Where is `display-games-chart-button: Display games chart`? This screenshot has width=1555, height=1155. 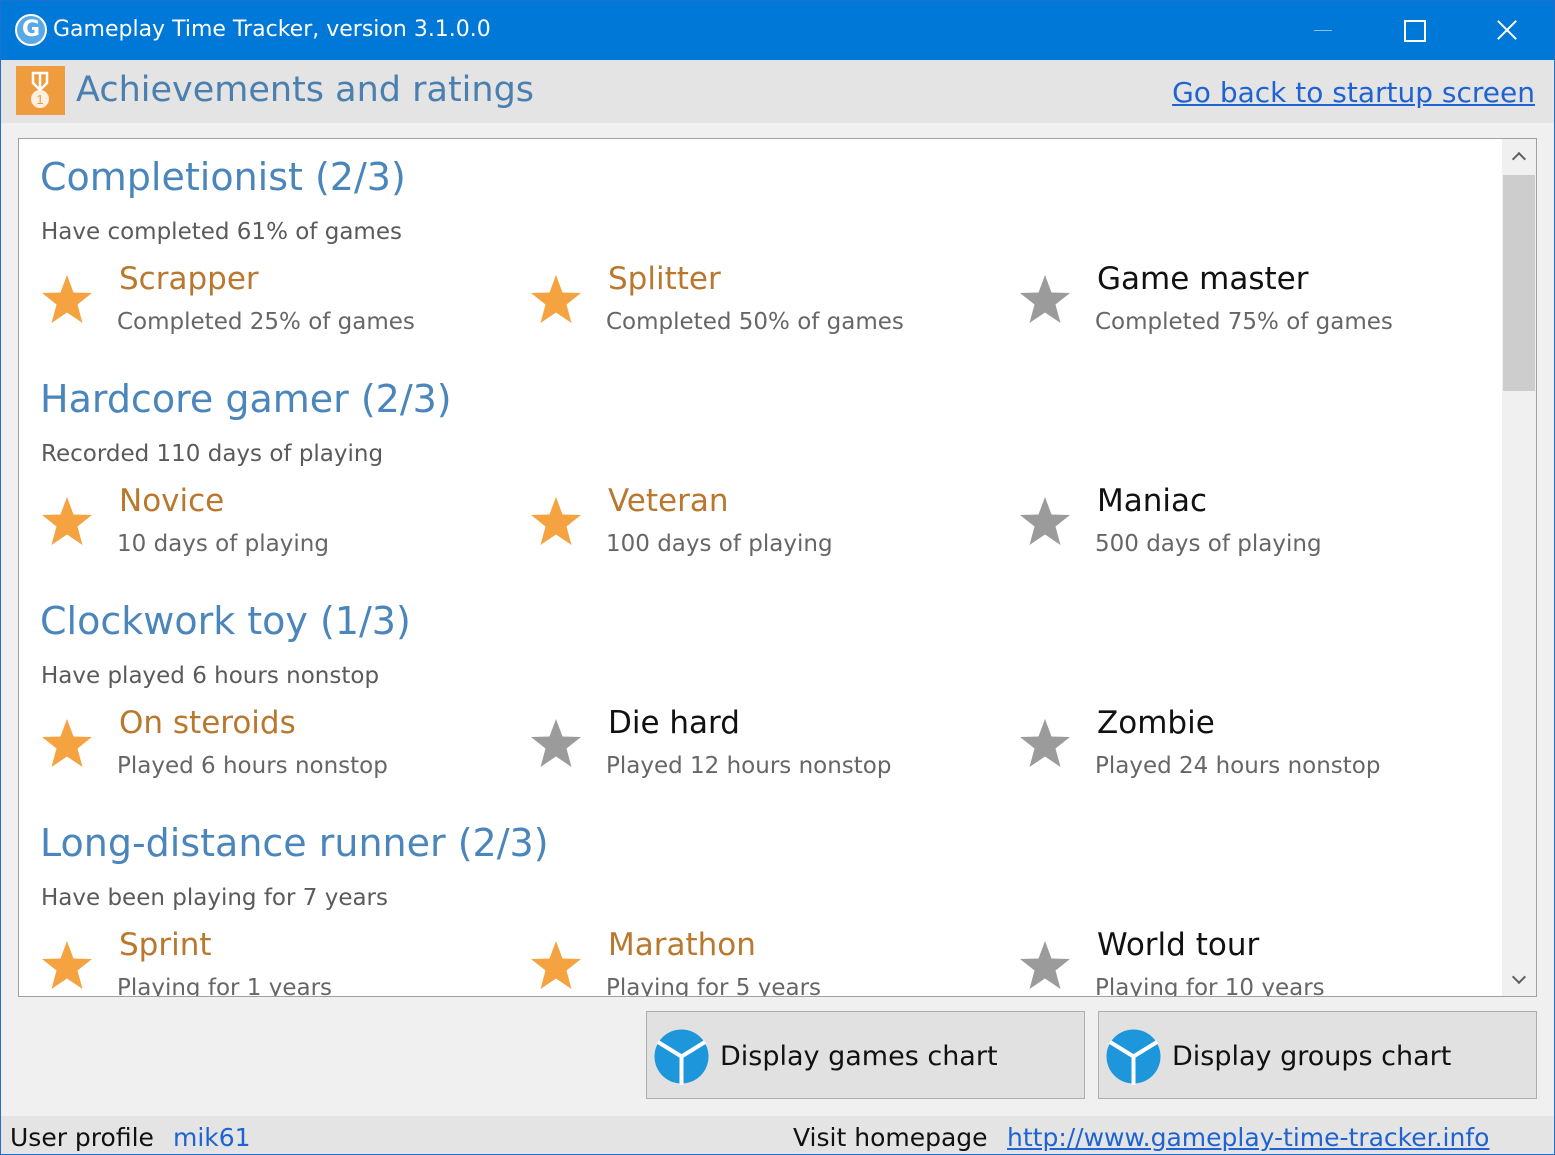
display-games-chart-button: Display games chart is located at coordinates (865, 1055).